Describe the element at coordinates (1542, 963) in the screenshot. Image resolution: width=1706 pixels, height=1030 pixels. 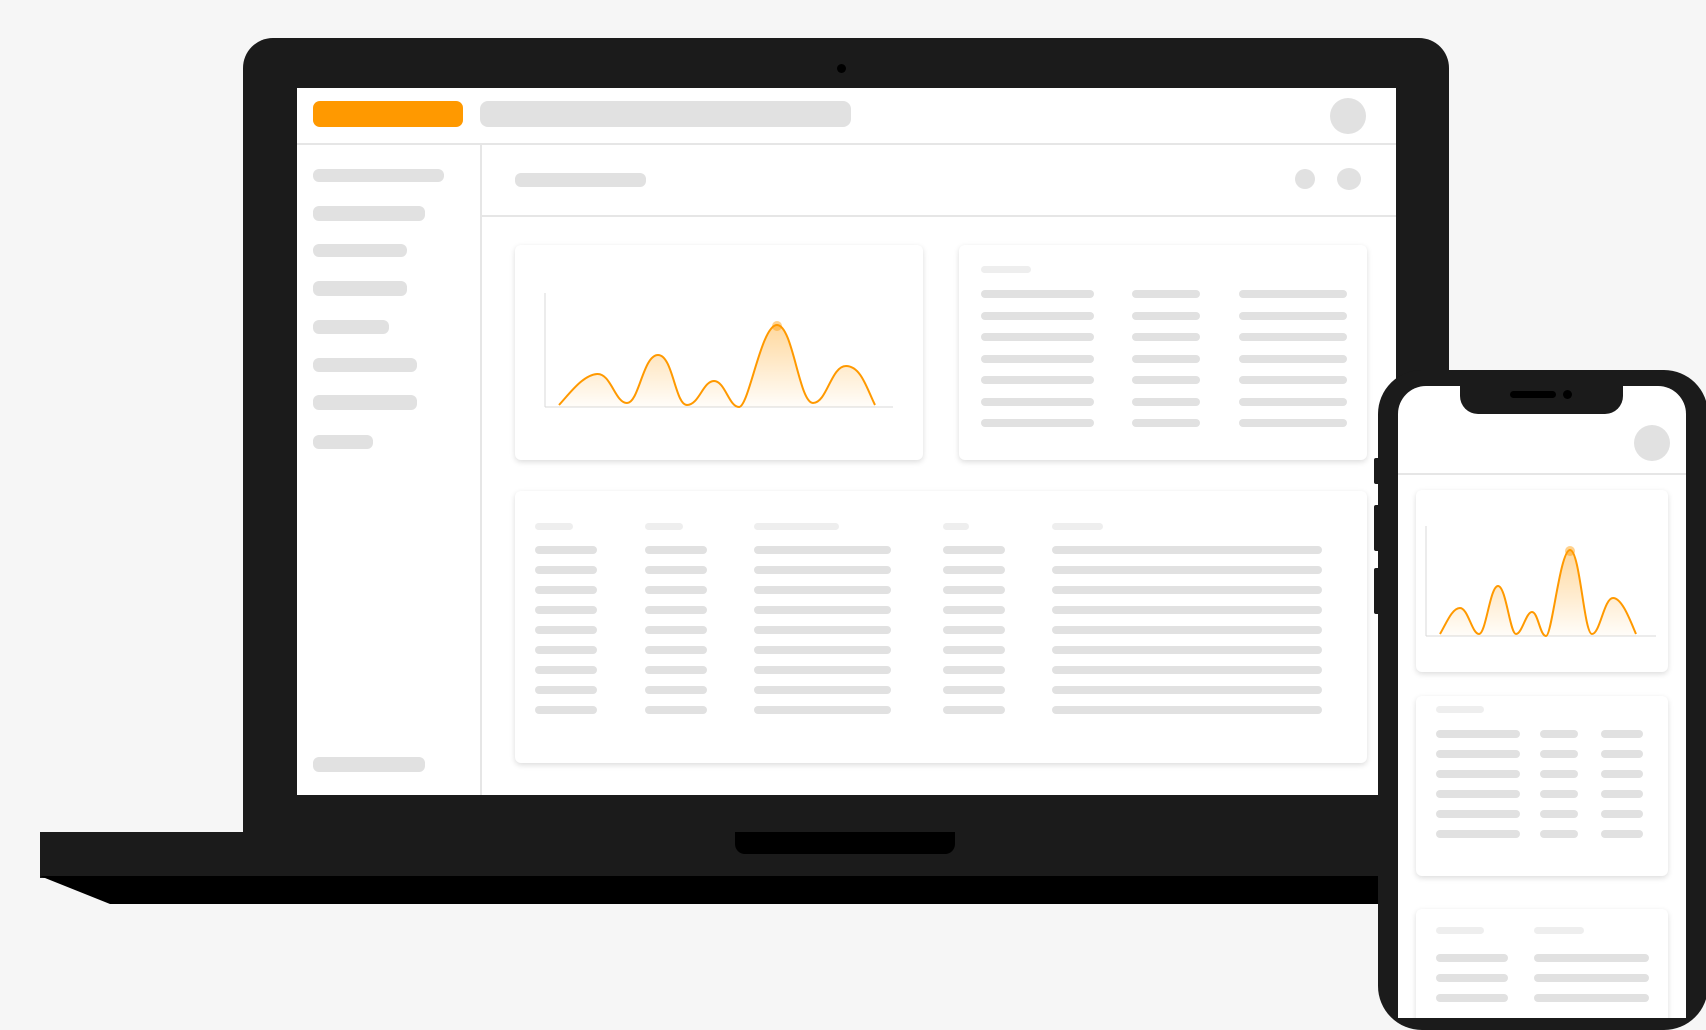
I see `list-card` at that location.